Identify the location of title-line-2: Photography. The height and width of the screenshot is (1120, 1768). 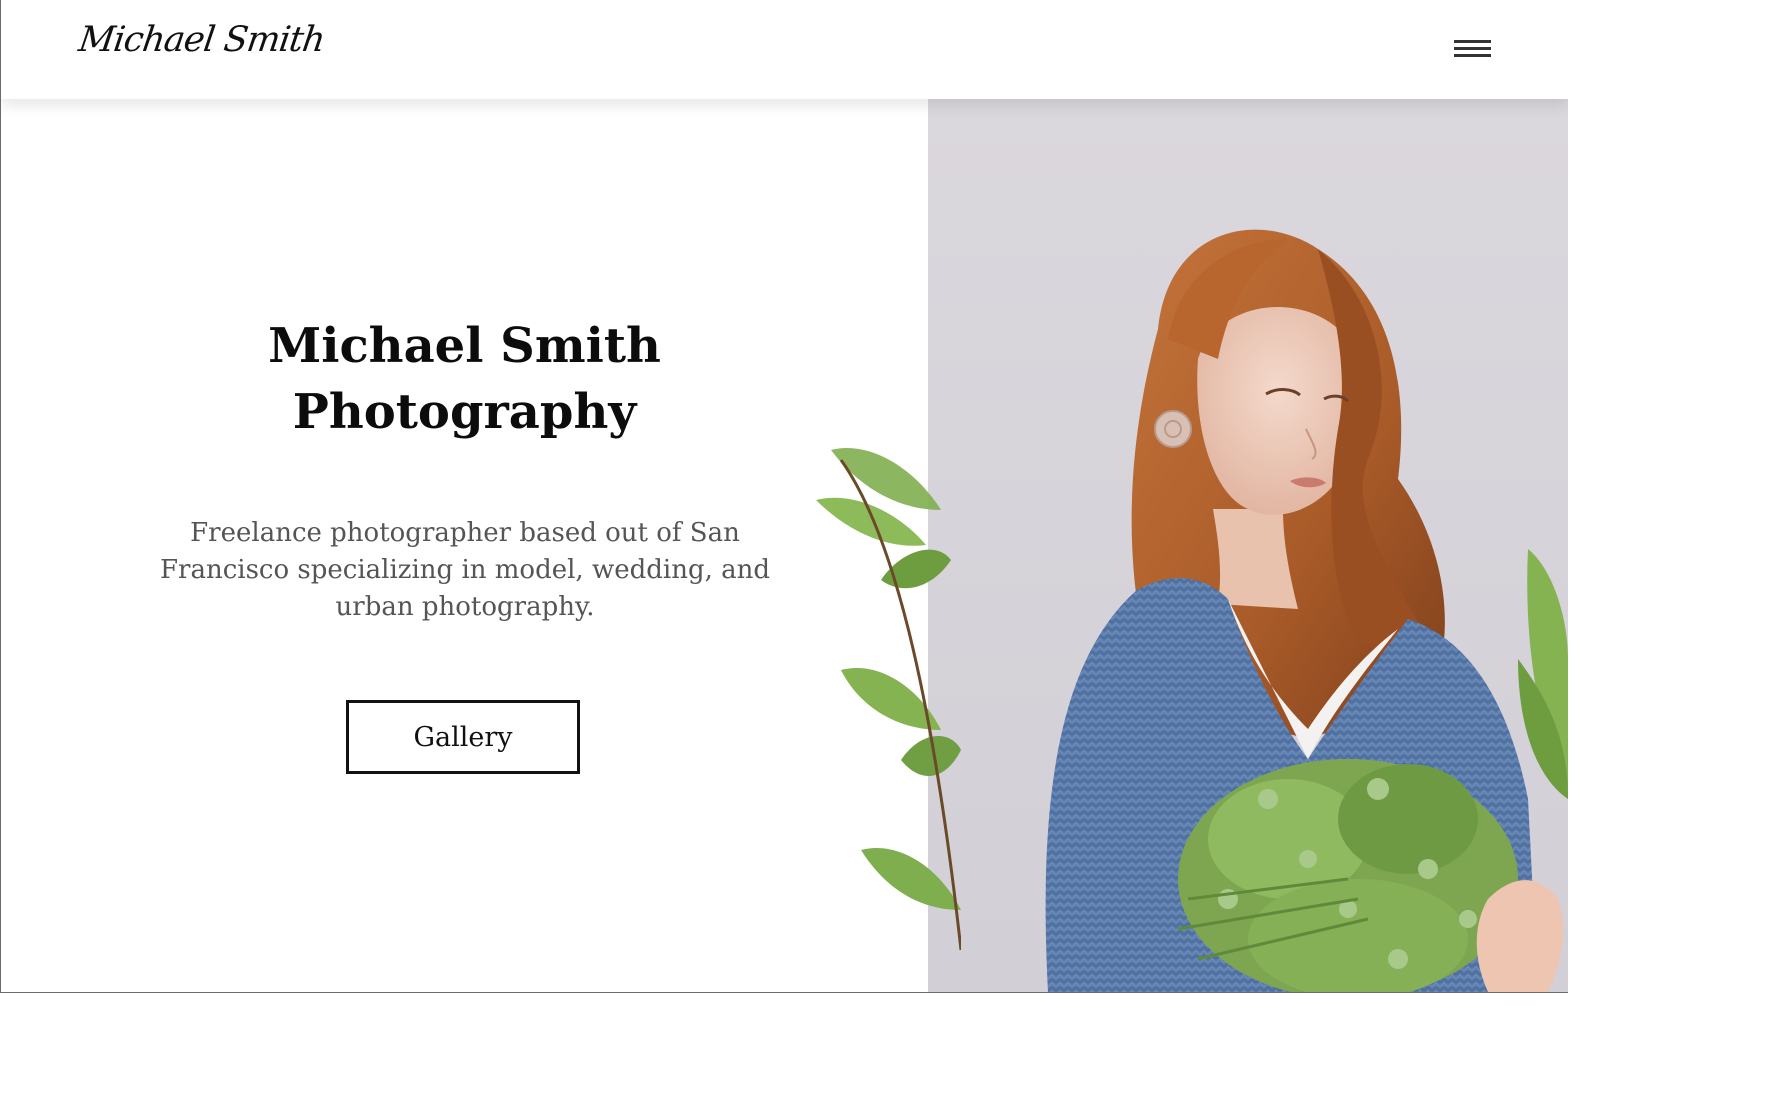
(464, 412).